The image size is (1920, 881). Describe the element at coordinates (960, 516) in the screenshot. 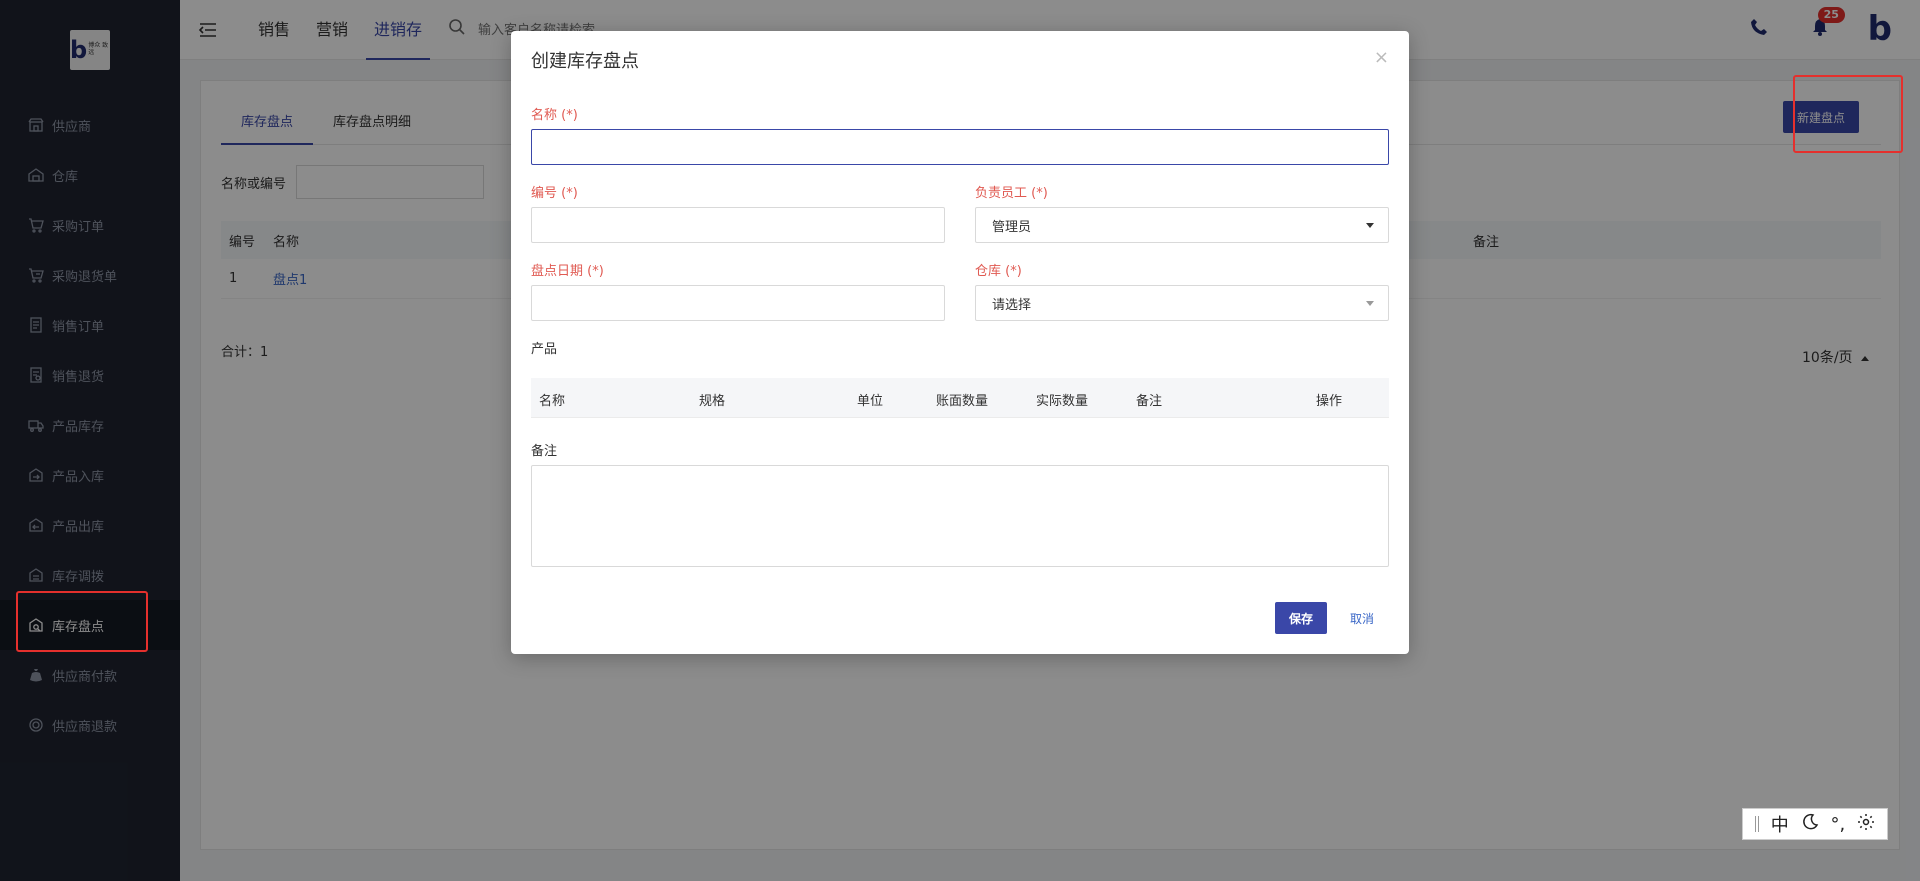

I see `remark-textarea` at that location.